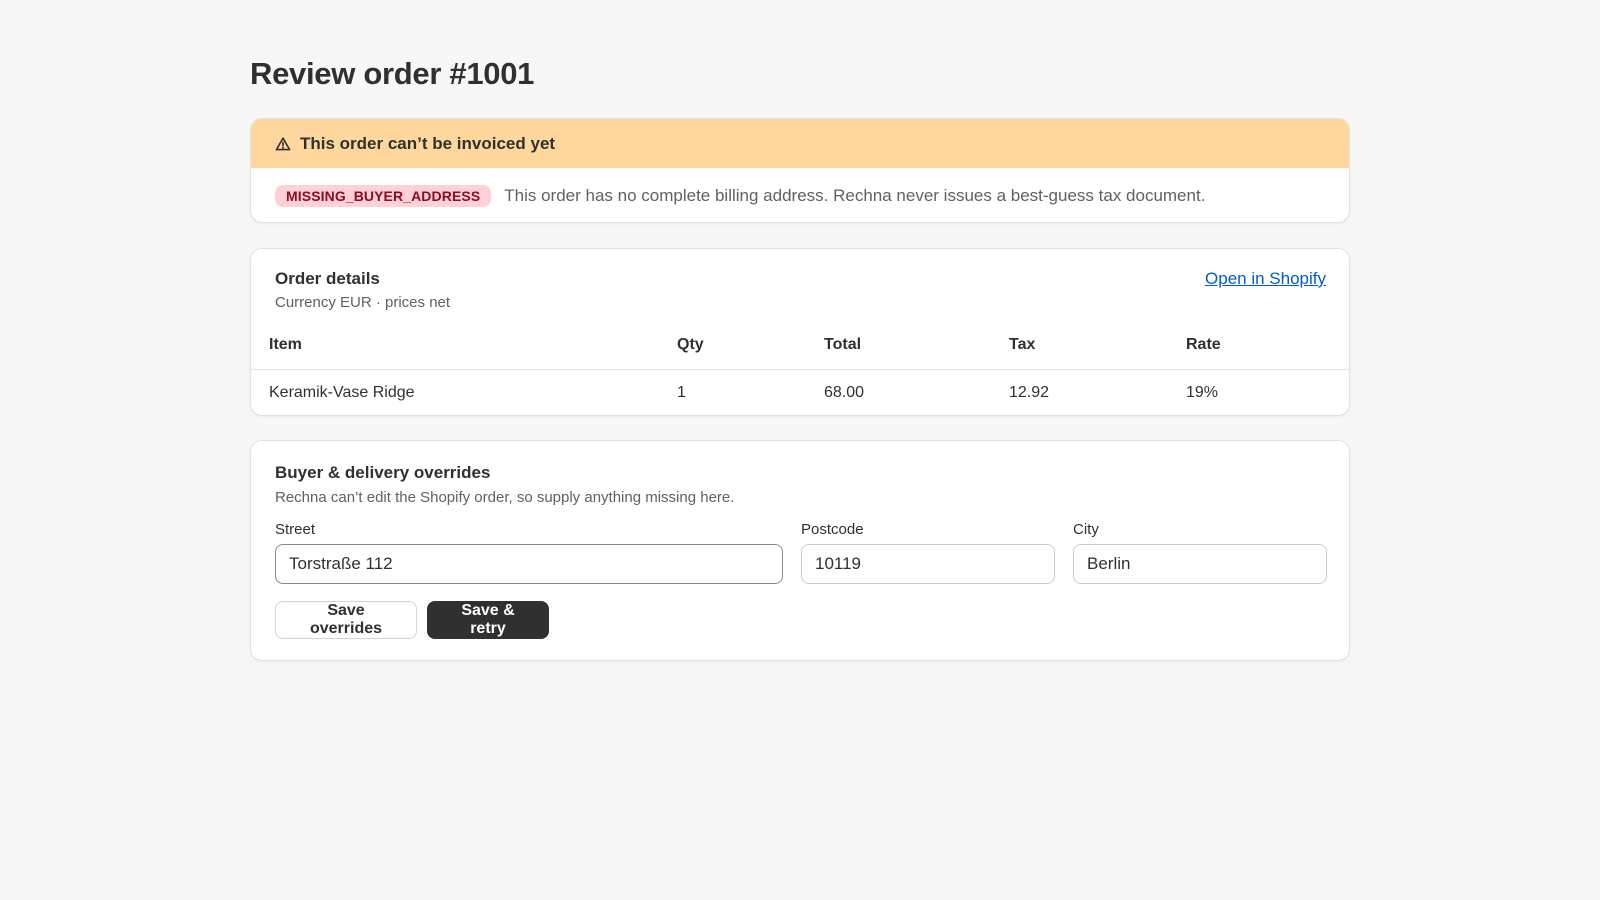 This screenshot has width=1600, height=900. What do you see at coordinates (283, 144) in the screenshot?
I see `warning-triangle-icon` at bounding box center [283, 144].